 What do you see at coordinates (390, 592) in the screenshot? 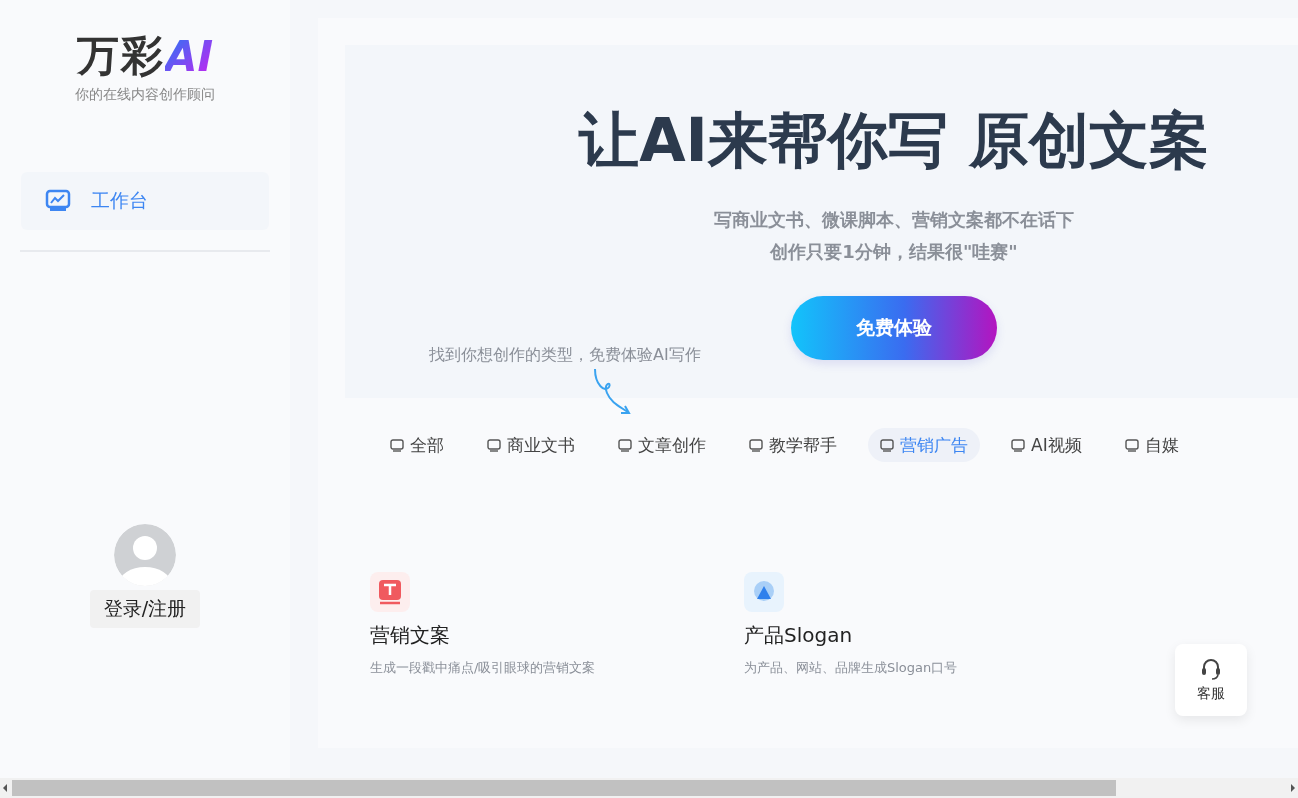
I see `text-icon` at bounding box center [390, 592].